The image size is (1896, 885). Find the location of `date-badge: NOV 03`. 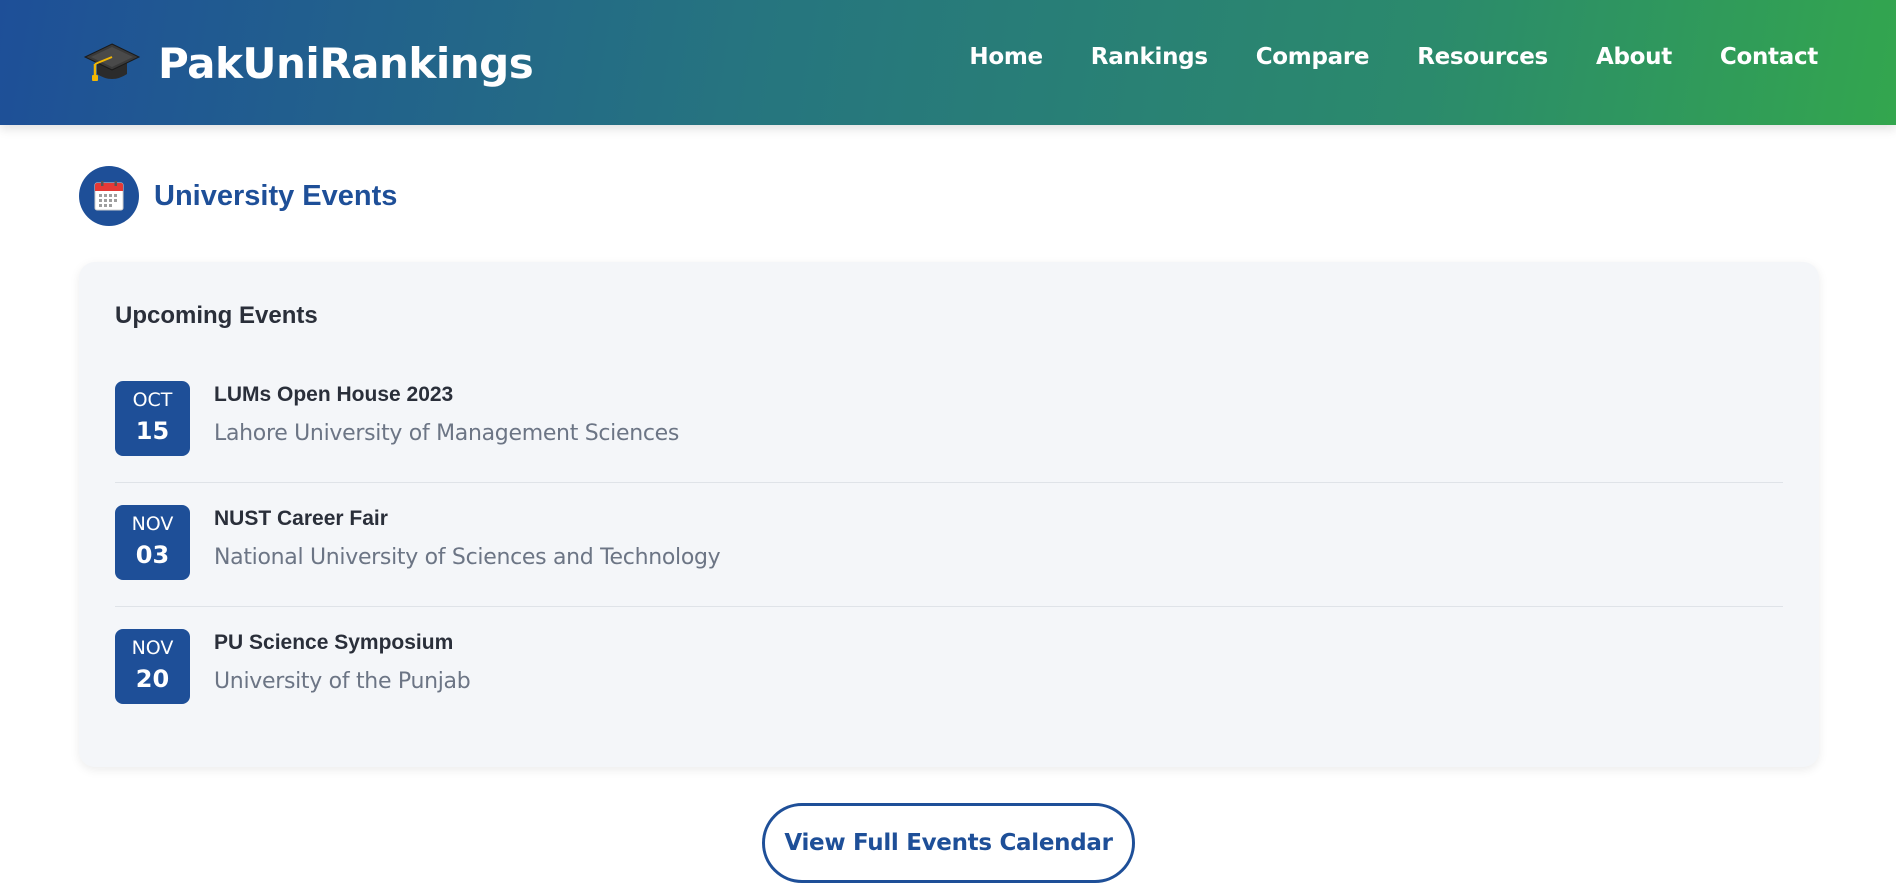

date-badge: NOV 03 is located at coordinates (152, 542).